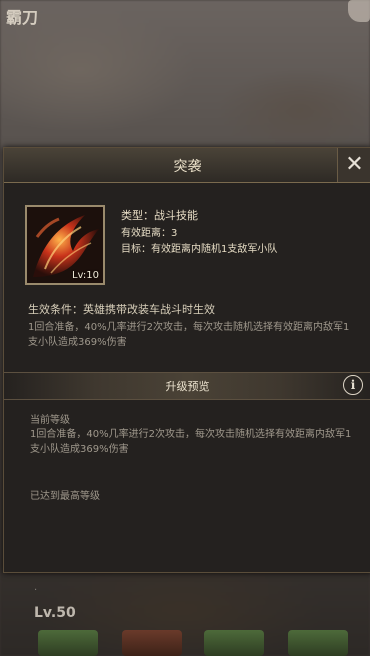  What do you see at coordinates (85, 275) in the screenshot?
I see `skill-level: Lv:10` at bounding box center [85, 275].